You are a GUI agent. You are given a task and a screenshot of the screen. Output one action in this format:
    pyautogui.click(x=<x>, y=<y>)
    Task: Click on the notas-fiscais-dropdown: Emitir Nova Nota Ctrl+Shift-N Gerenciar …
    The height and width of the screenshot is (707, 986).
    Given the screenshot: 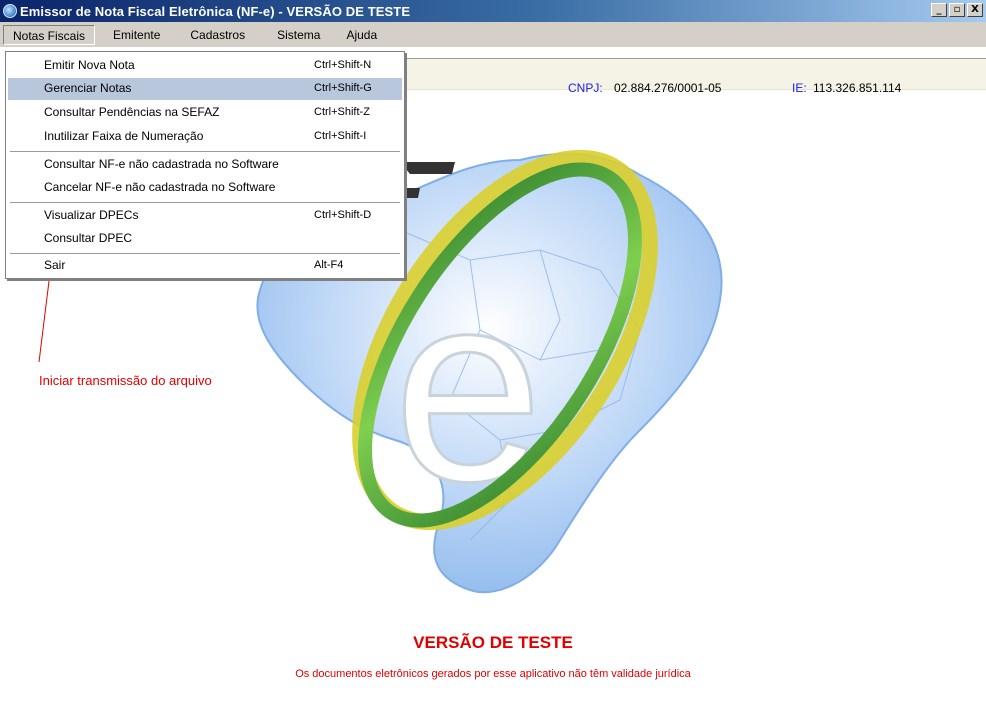 What is the action you would take?
    pyautogui.click(x=205, y=165)
    